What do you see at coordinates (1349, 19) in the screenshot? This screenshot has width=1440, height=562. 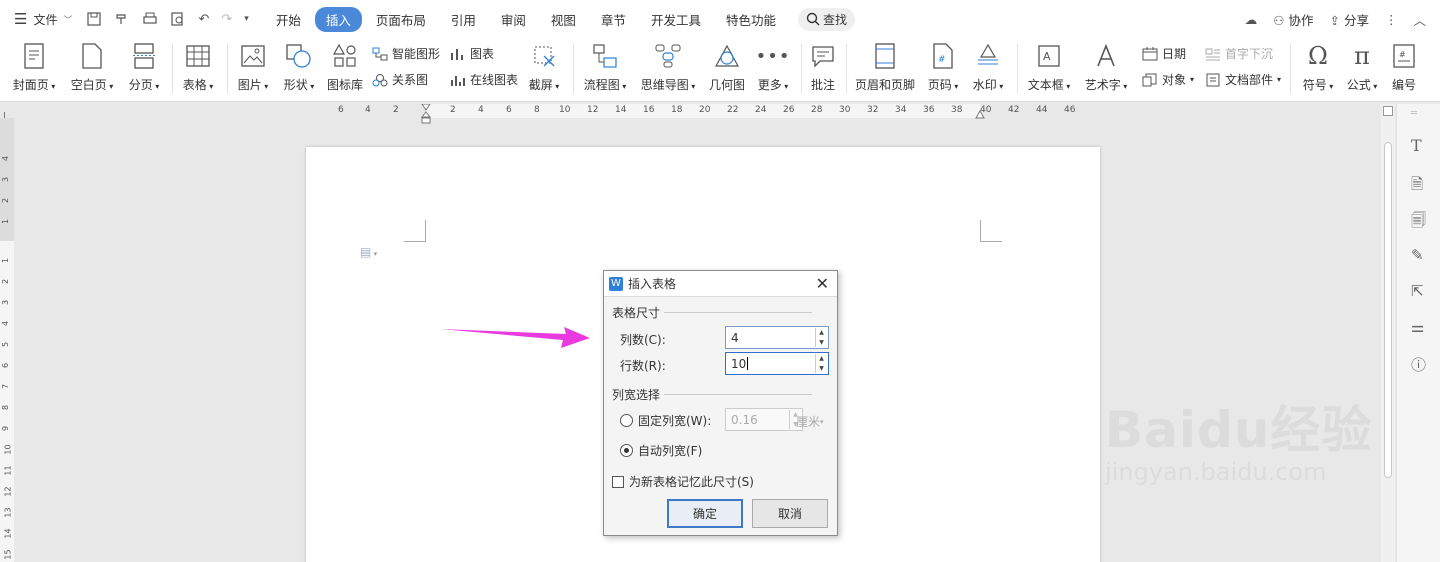 I see `share-button: ⇪ 分享` at bounding box center [1349, 19].